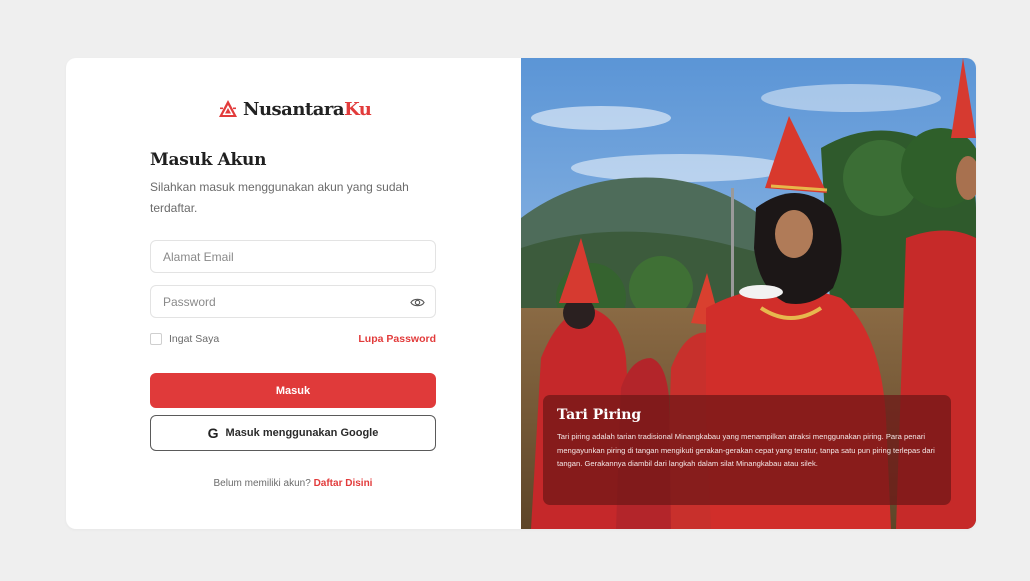 The width and height of the screenshot is (1030, 581). I want to click on register-prompt: Belum memiliki akun? Daftar Disini, so click(293, 483).